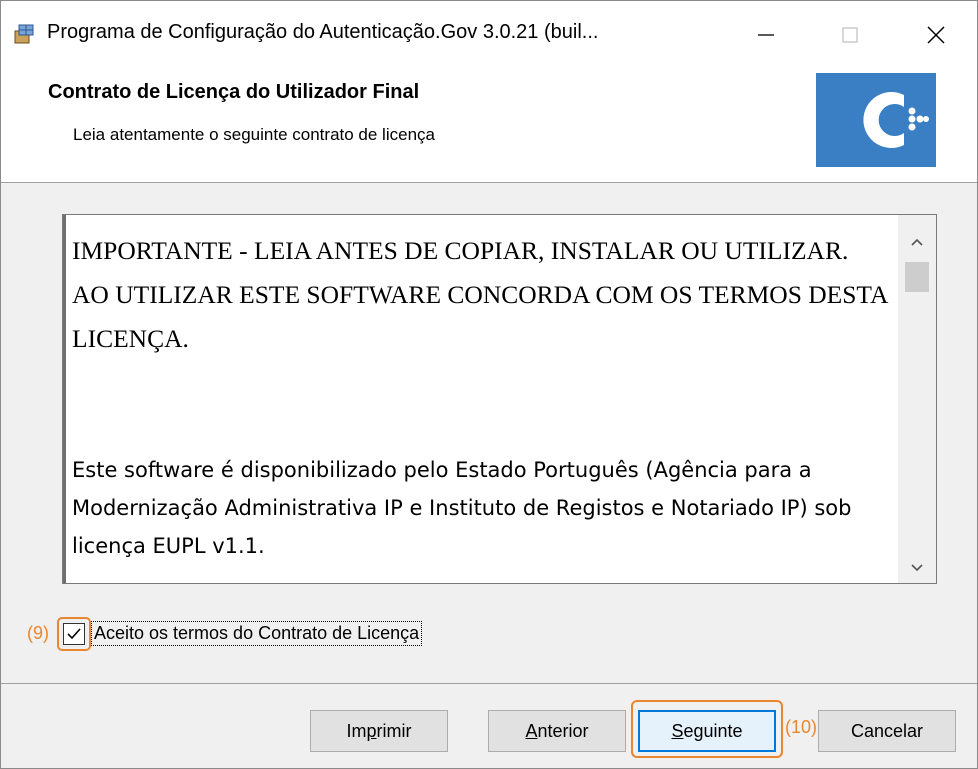  I want to click on annotation-9: (9), so click(38, 633).